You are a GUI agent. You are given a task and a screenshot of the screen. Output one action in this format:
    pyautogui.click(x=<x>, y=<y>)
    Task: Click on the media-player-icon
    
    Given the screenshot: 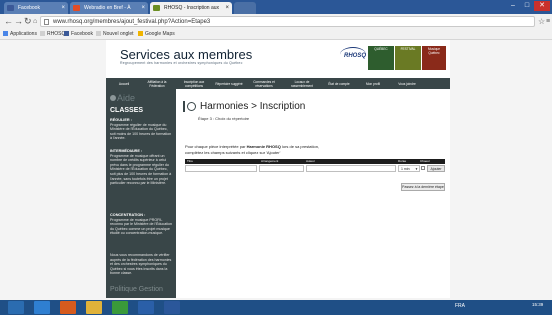 What is the action you would take?
    pyautogui.click(x=68, y=307)
    